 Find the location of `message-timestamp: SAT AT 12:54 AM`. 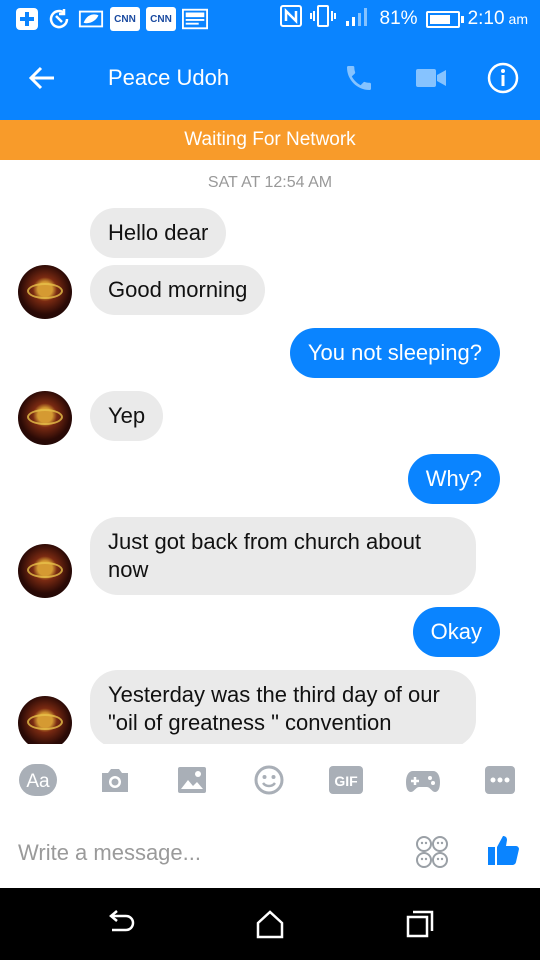

message-timestamp: SAT AT 12:54 AM is located at coordinates (270, 182).